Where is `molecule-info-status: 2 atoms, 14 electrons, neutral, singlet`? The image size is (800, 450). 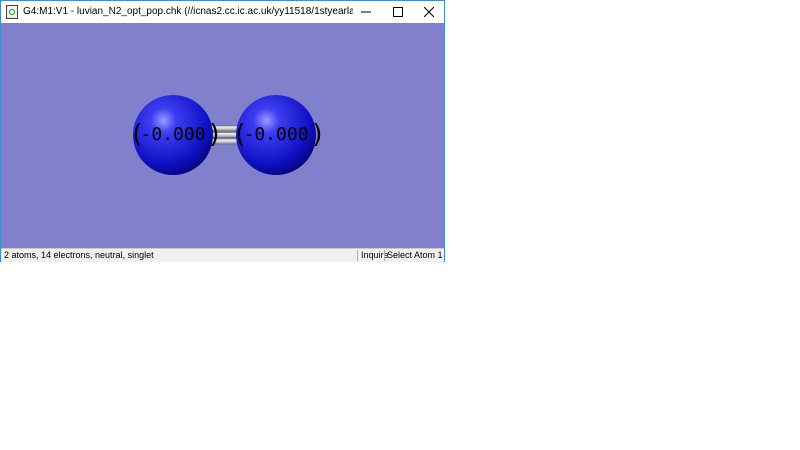
molecule-info-status: 2 atoms, 14 electrons, neutral, singlet is located at coordinates (79, 255).